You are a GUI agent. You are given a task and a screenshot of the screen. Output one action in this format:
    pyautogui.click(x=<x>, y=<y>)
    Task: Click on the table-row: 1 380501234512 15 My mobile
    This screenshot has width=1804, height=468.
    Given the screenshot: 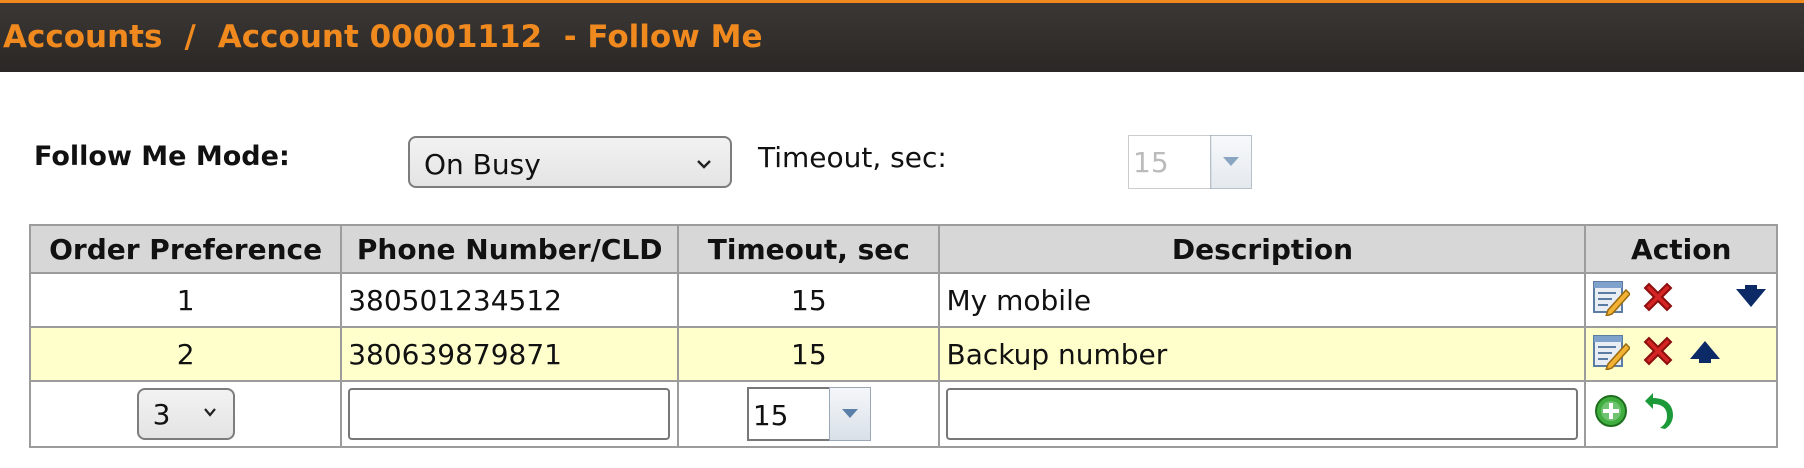 What is the action you would take?
    pyautogui.click(x=903, y=300)
    